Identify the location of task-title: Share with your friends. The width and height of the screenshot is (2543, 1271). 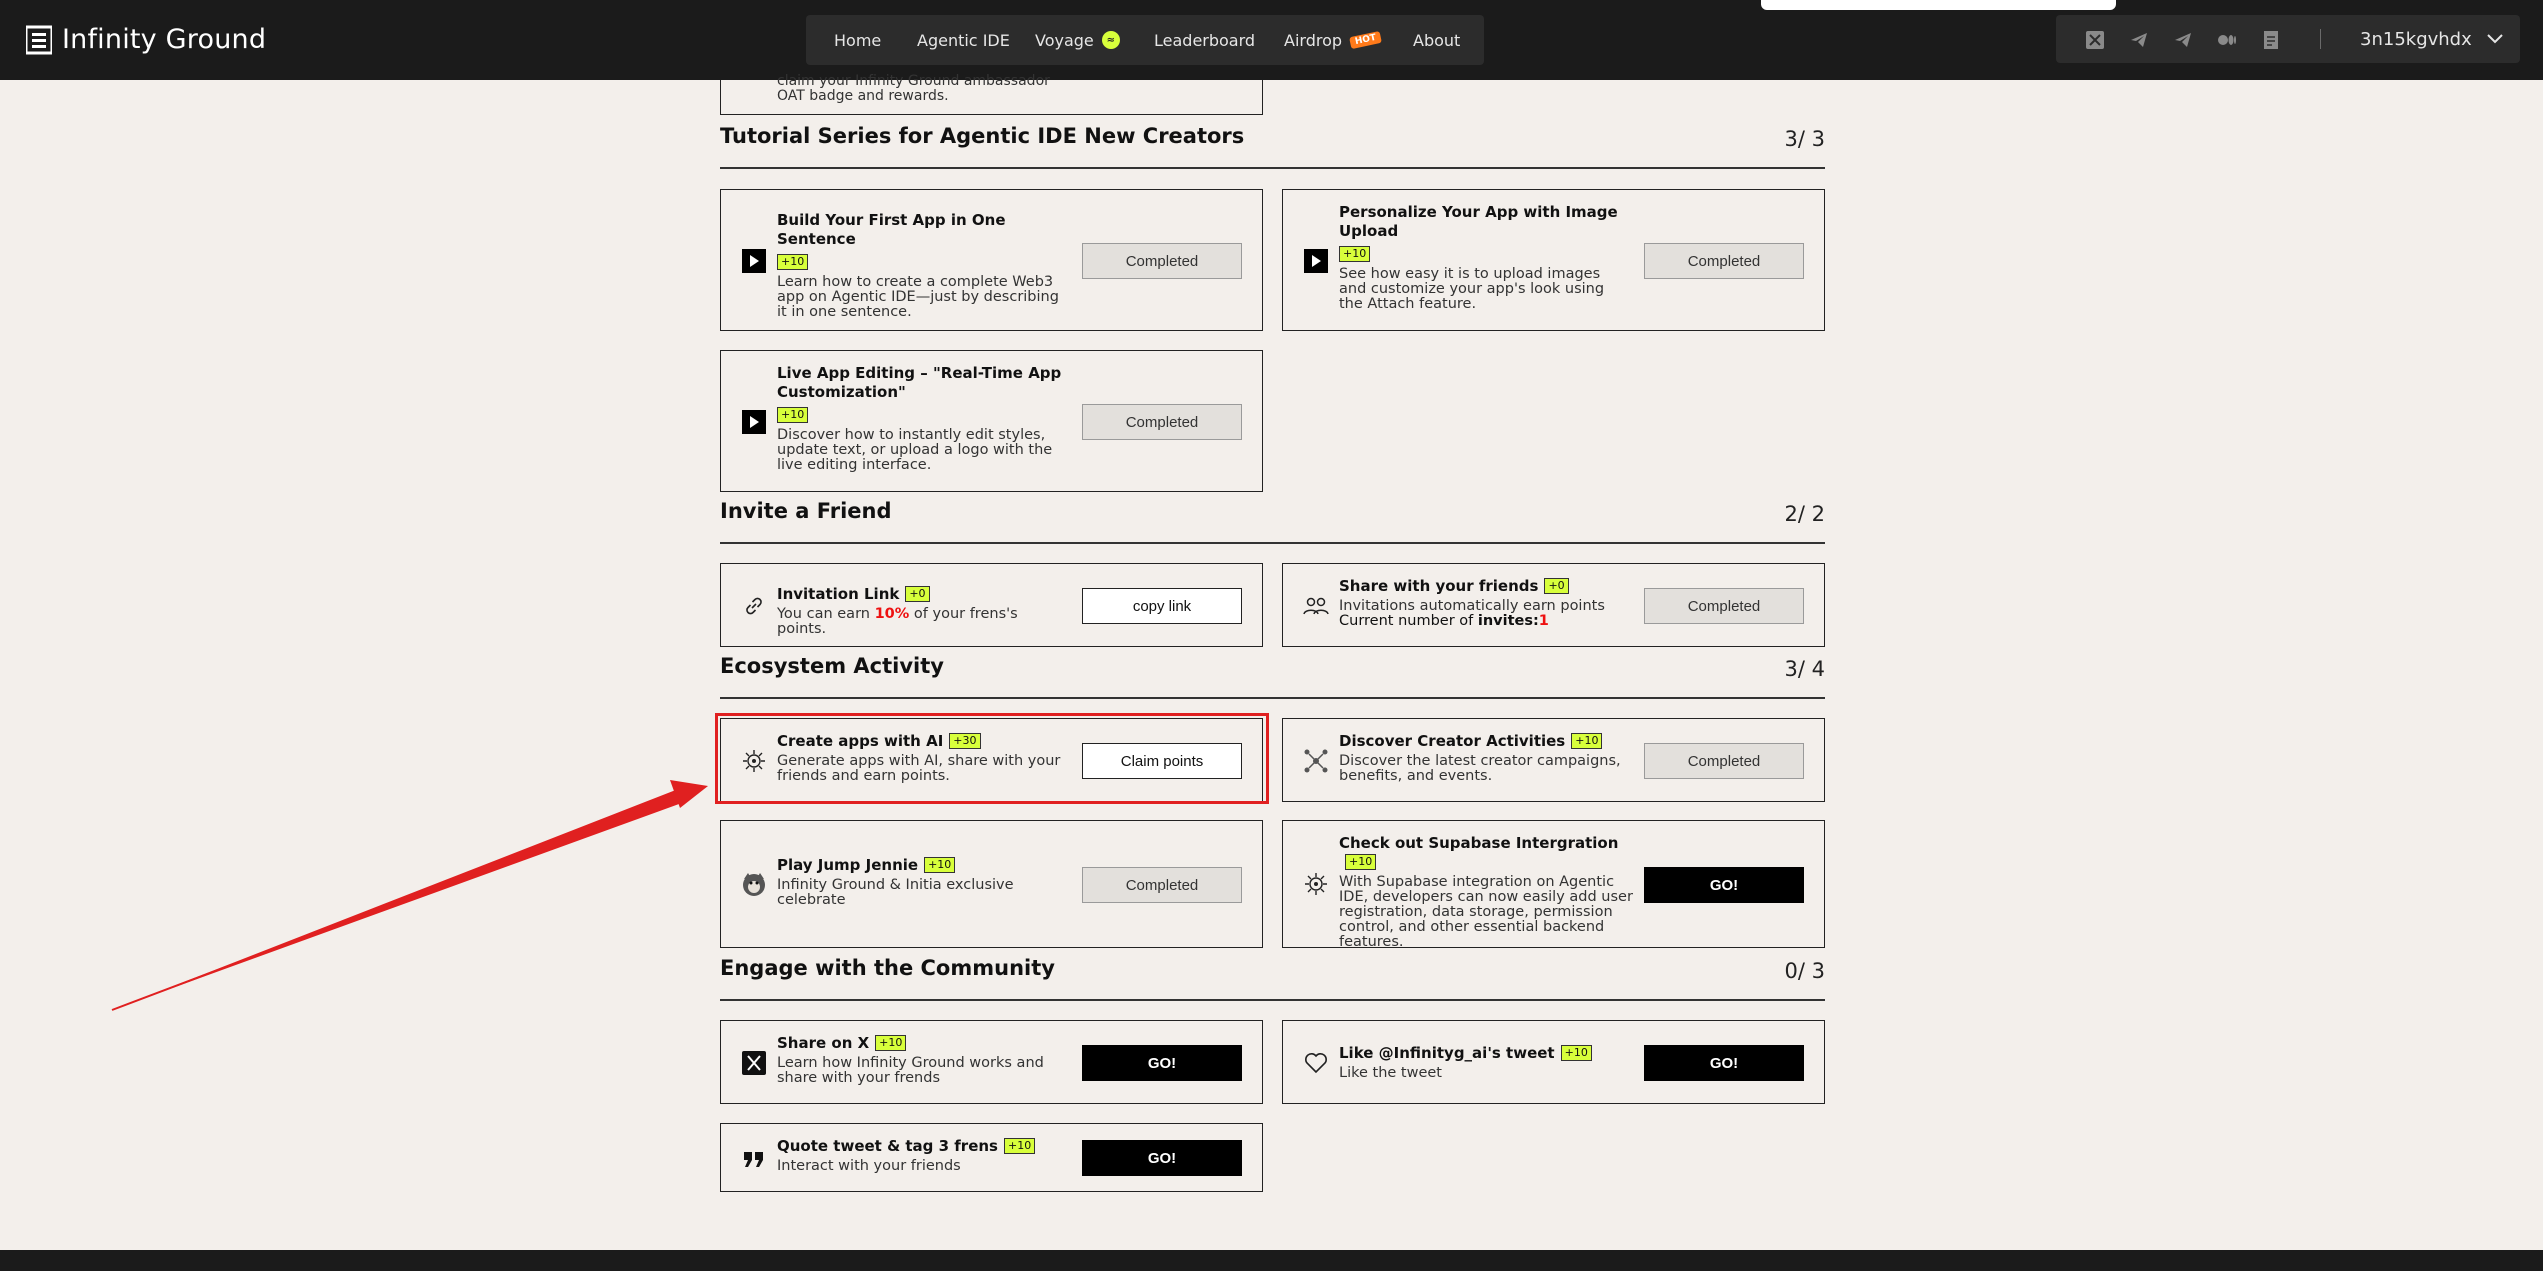
(1439, 586).